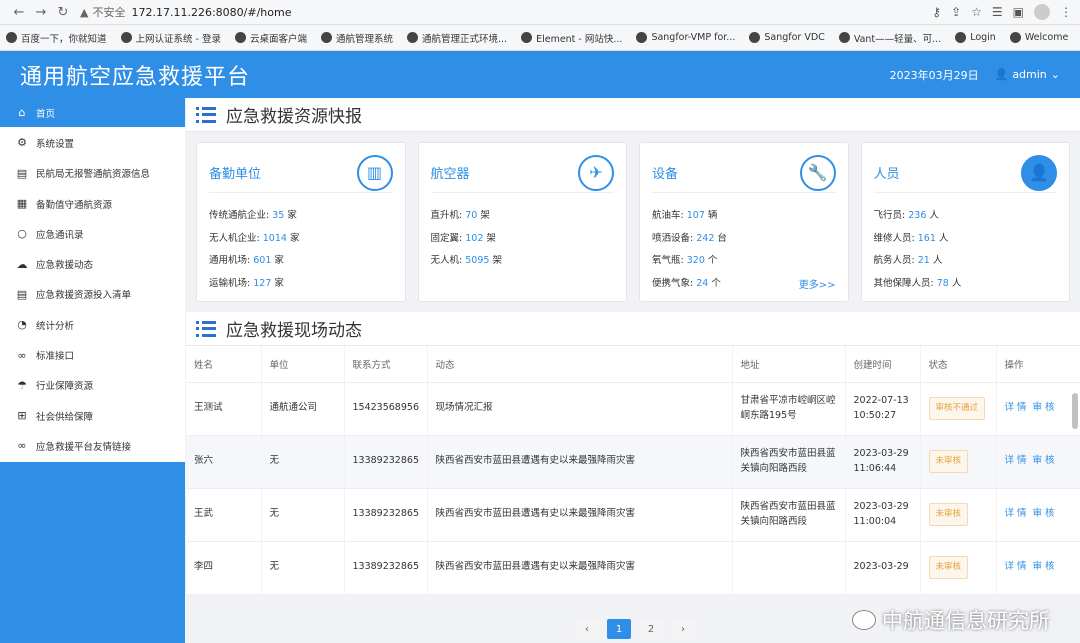 This screenshot has height=643, width=1080. What do you see at coordinates (92, 386) in the screenshot?
I see `sidebar-item: ☂ 行业保障资源` at bounding box center [92, 386].